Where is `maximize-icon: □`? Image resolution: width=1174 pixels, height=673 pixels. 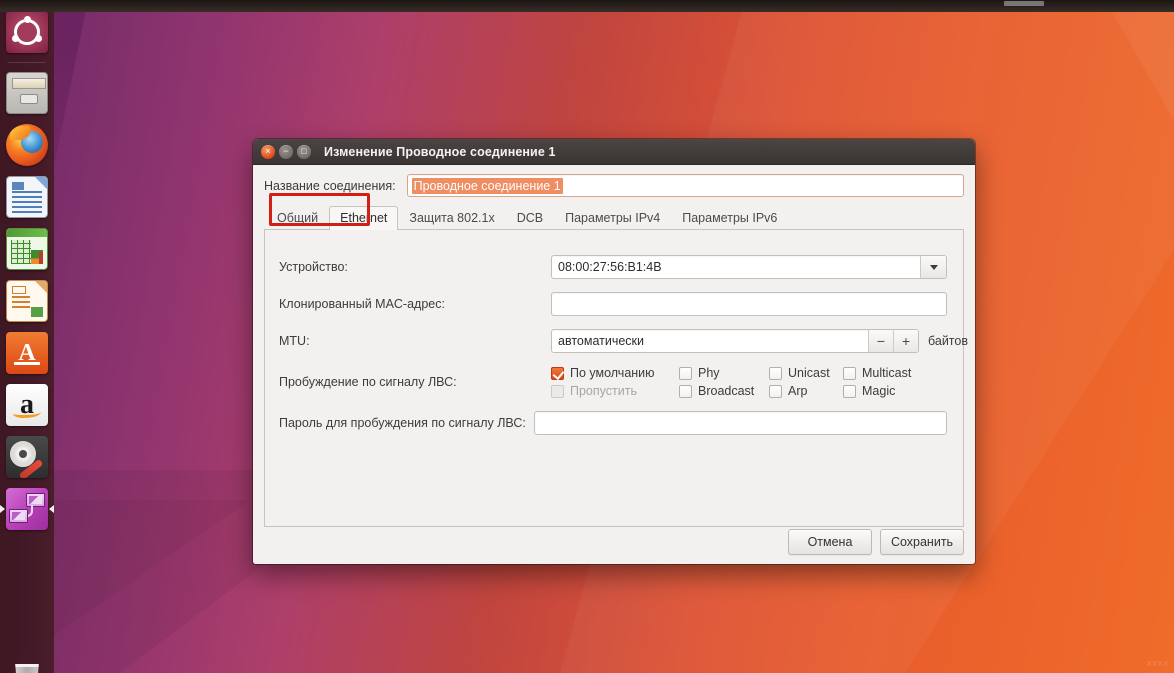 maximize-icon: □ is located at coordinates (304, 151).